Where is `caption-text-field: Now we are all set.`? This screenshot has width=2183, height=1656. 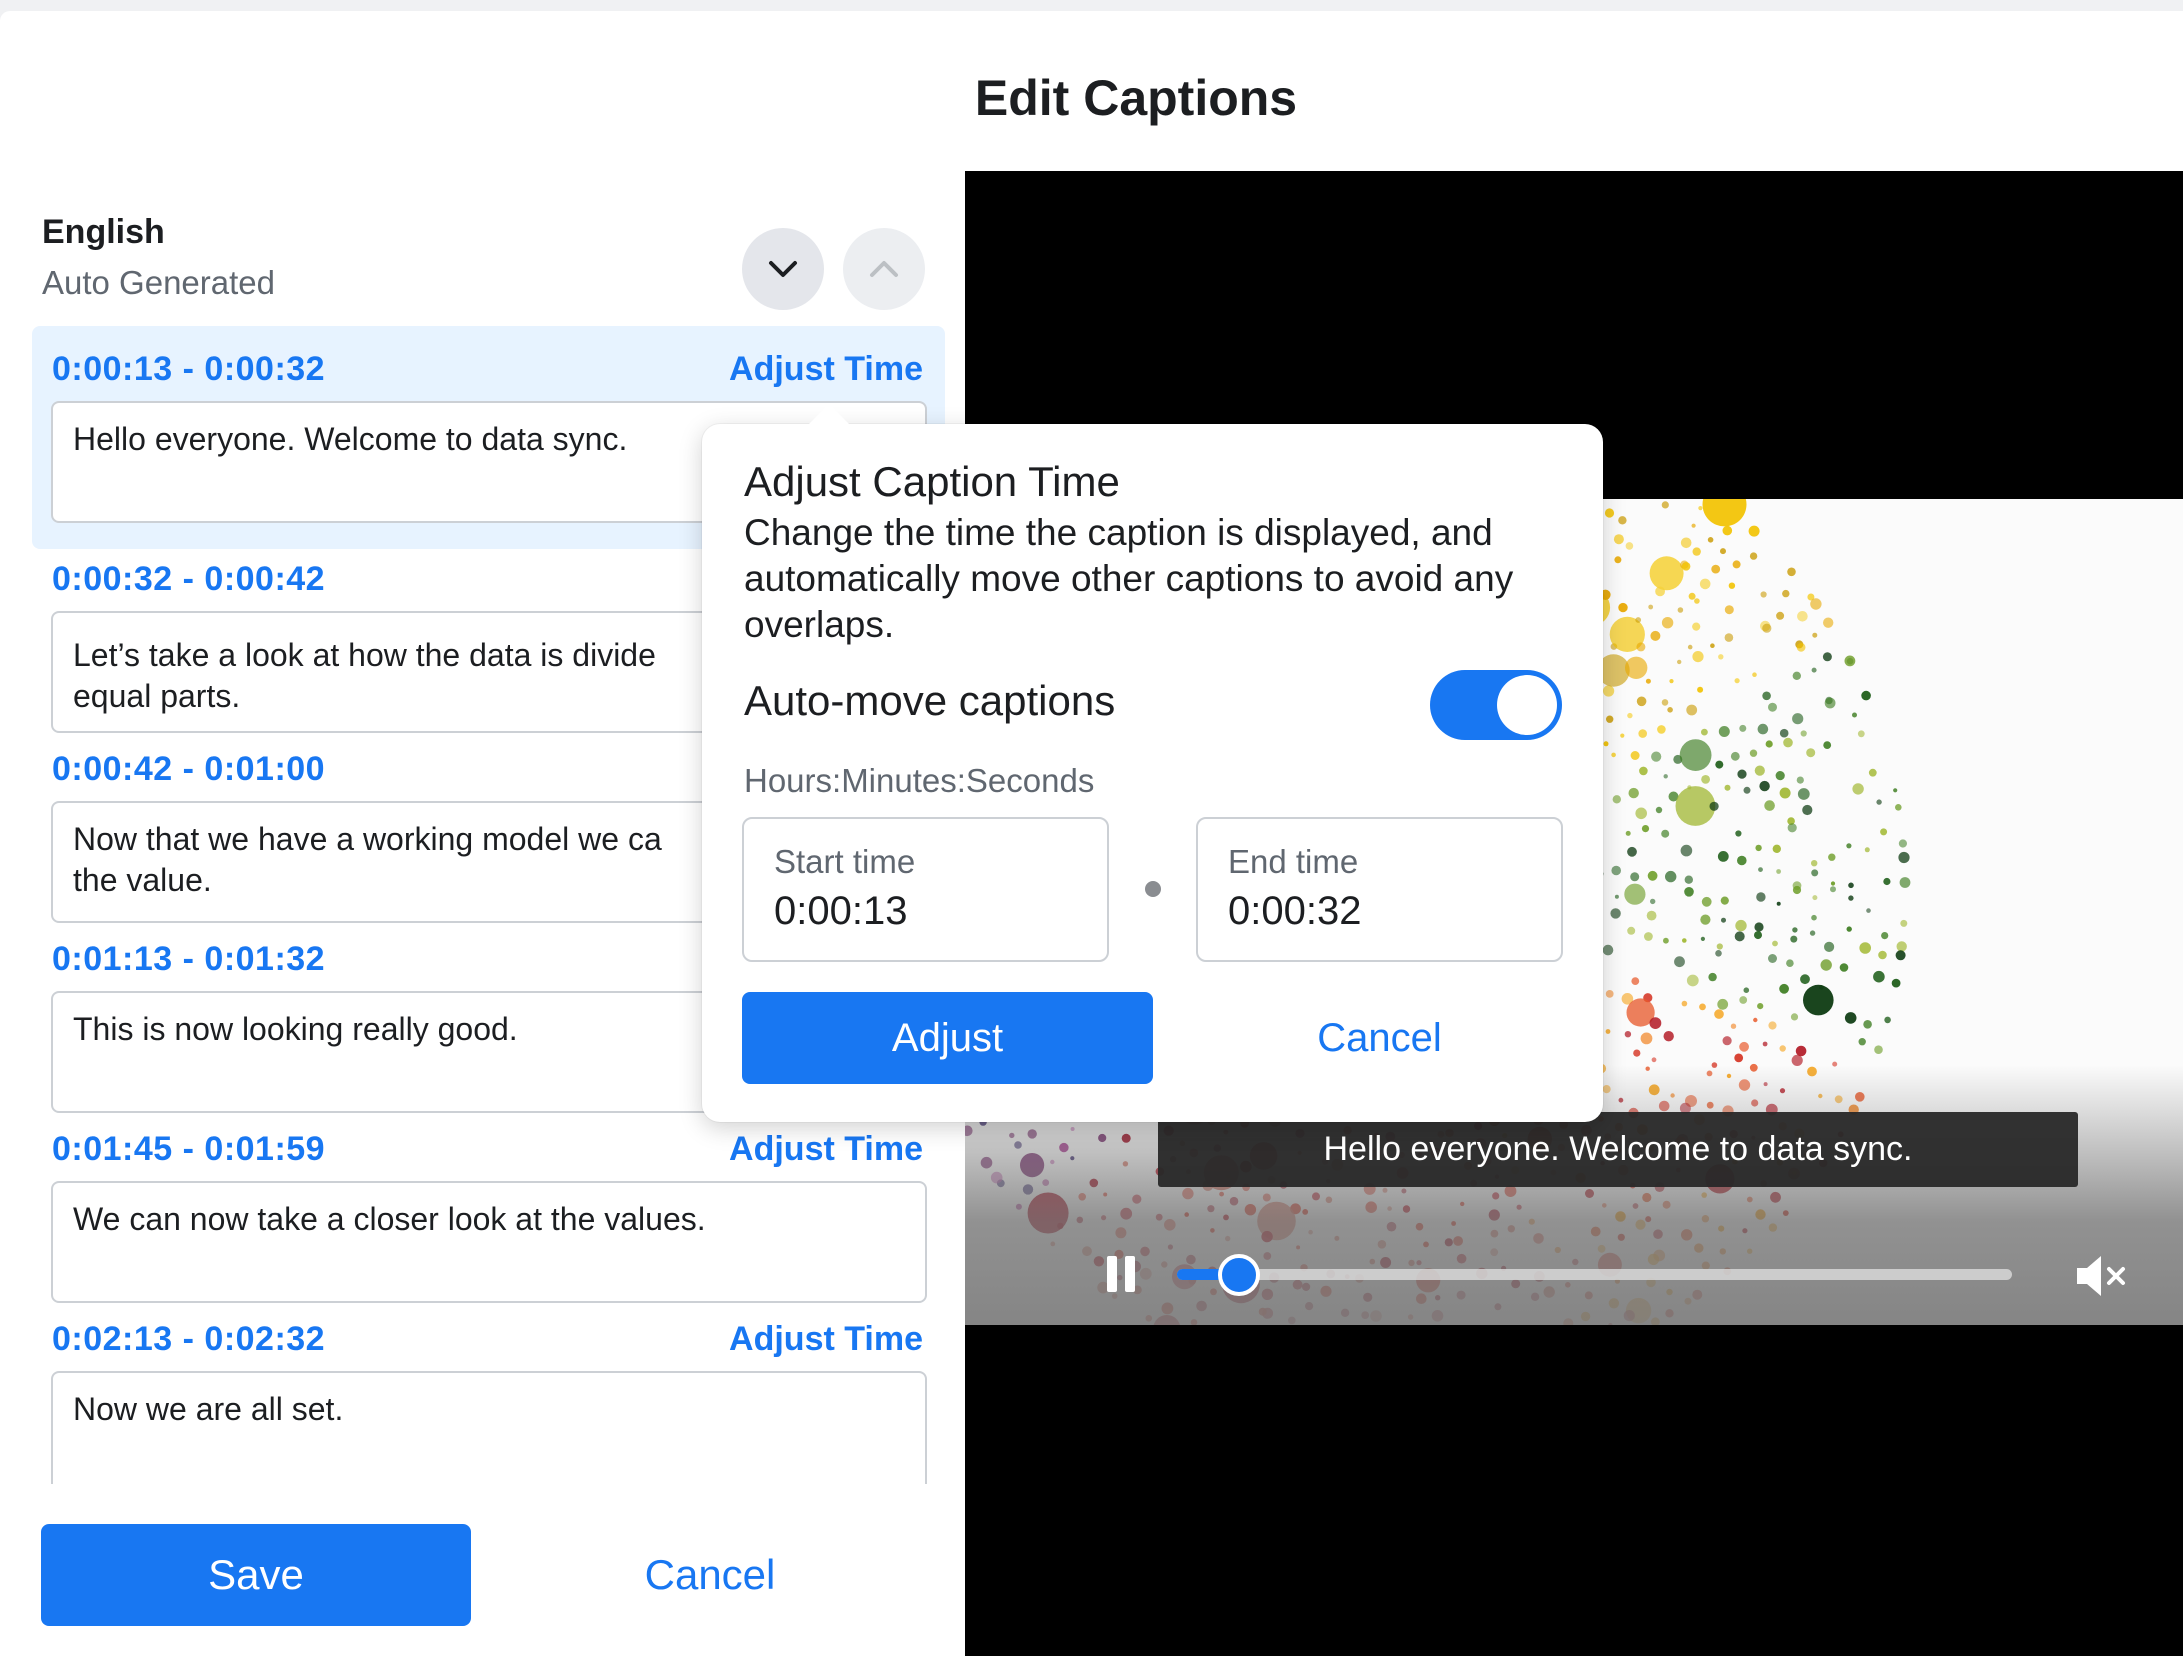
caption-text-field: Now we are all set. is located at coordinates (489, 1427).